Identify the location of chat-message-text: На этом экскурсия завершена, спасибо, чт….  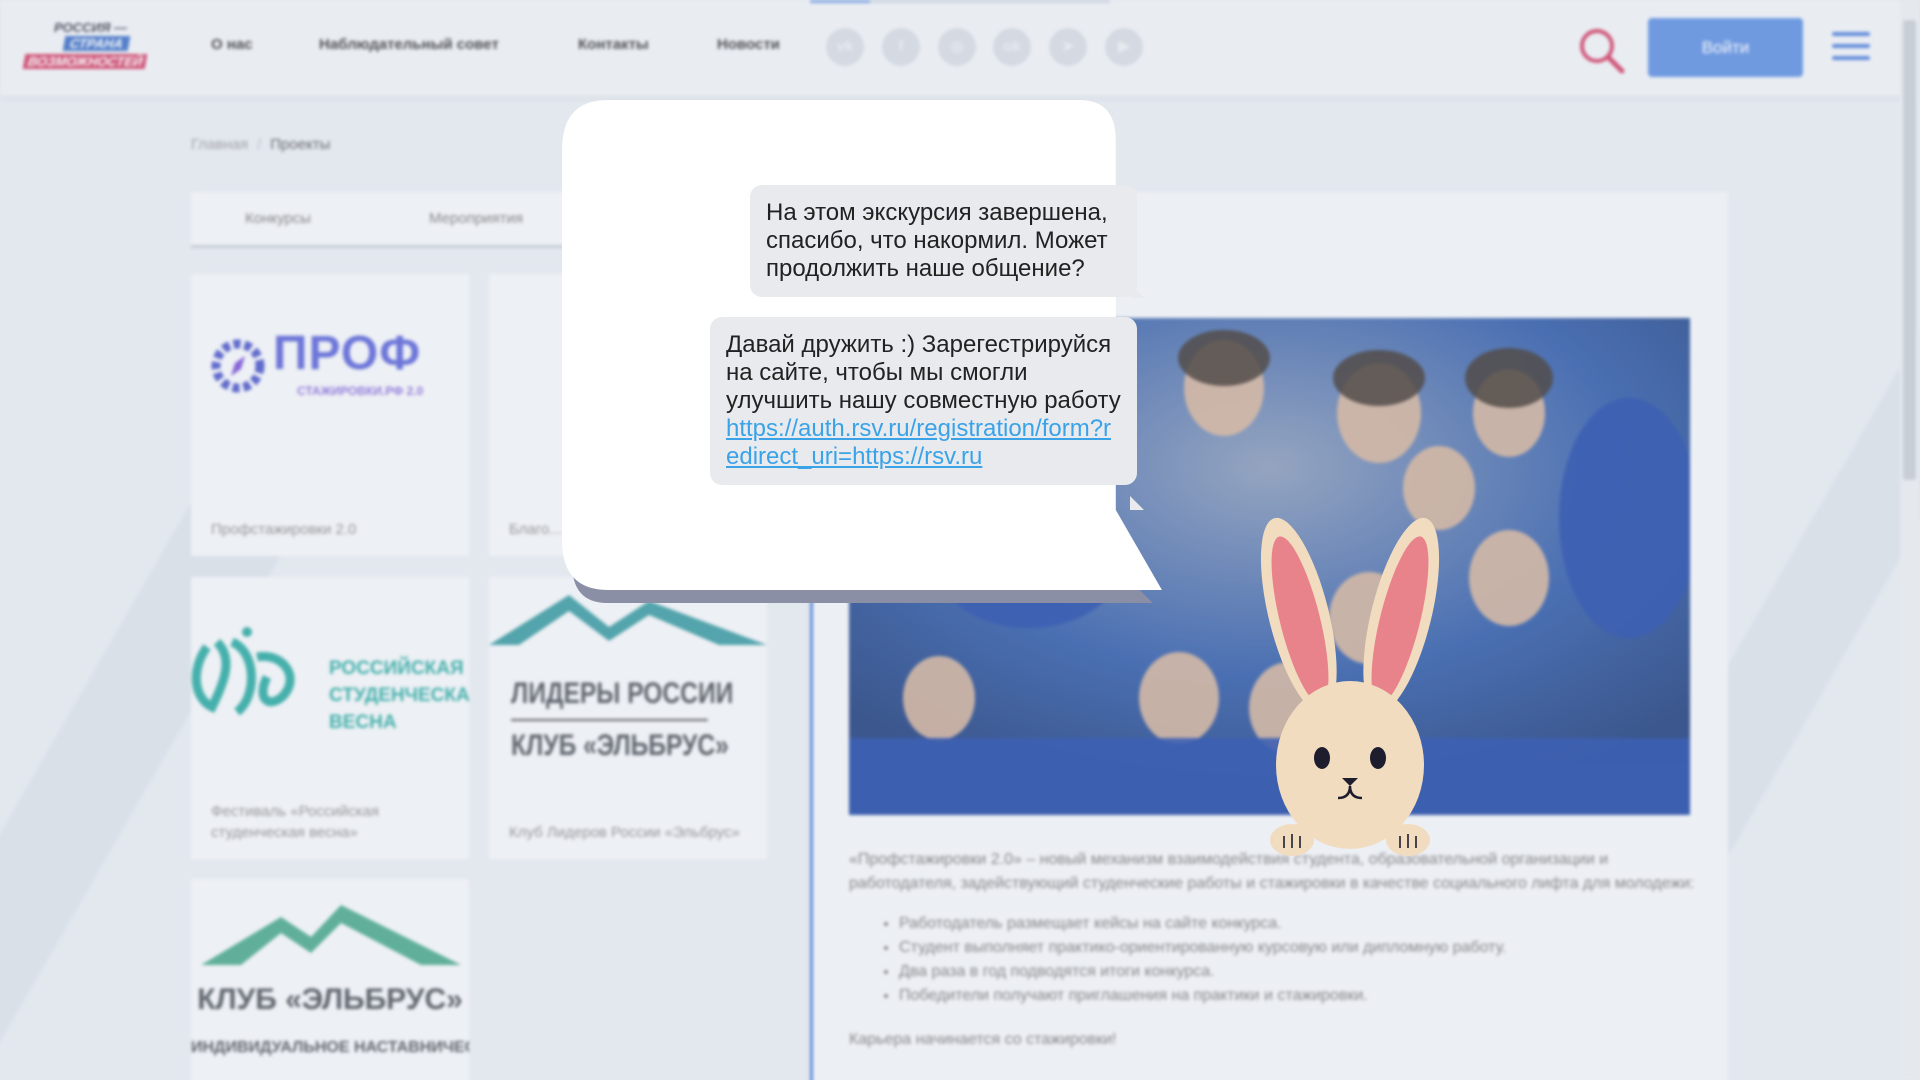
(937, 240).